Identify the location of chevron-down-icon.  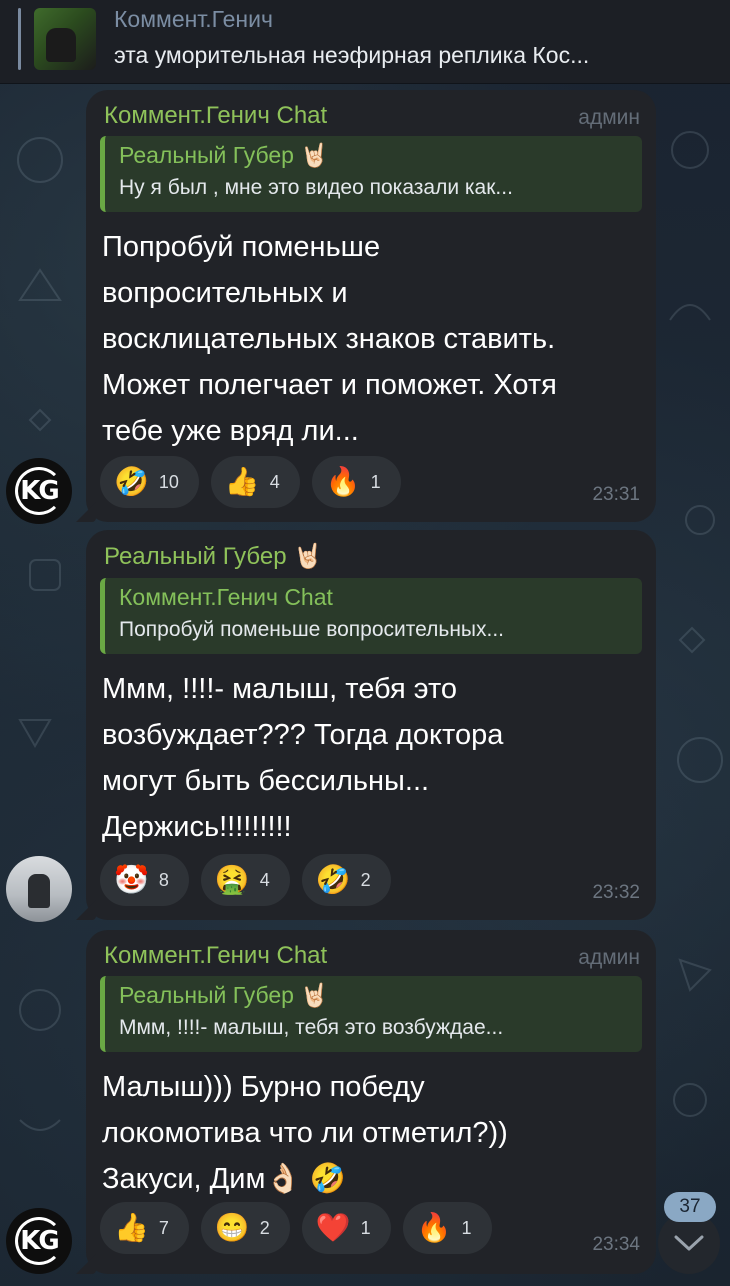
(689, 1243).